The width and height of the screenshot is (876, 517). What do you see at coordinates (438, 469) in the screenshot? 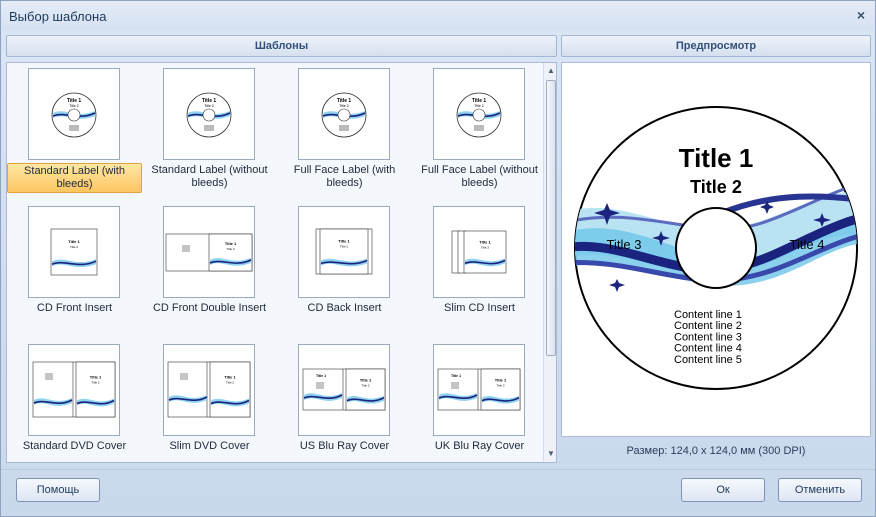
I see `footer-divider` at bounding box center [438, 469].